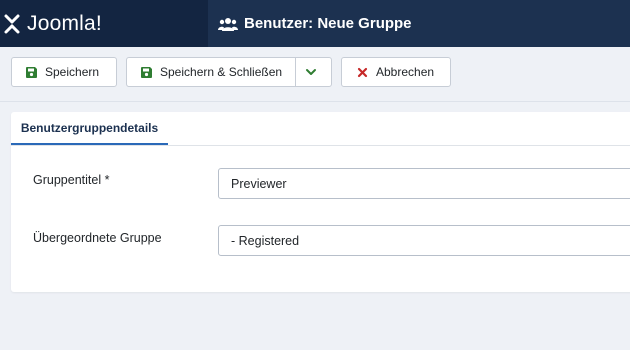 The image size is (630, 350). Describe the element at coordinates (72, 72) in the screenshot. I see `save-button-label: Speichern` at that location.